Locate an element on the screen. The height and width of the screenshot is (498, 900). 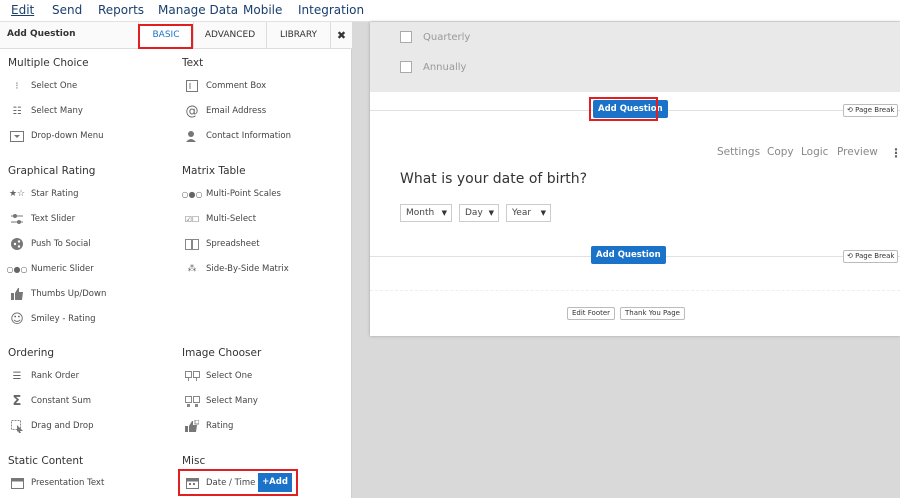
question-type-text-slider: Text Slider is located at coordinates (42, 219).